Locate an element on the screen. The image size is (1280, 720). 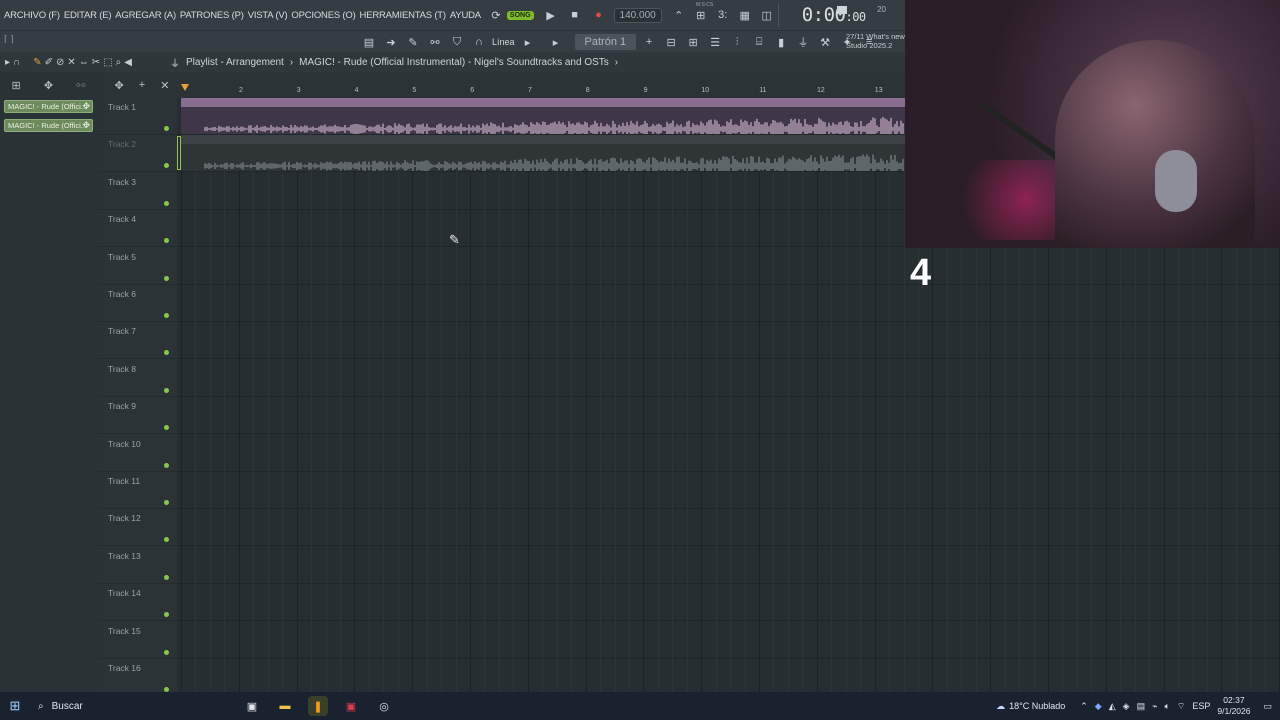
menu-editar: EDITAR (E) is located at coordinates (88, 15).